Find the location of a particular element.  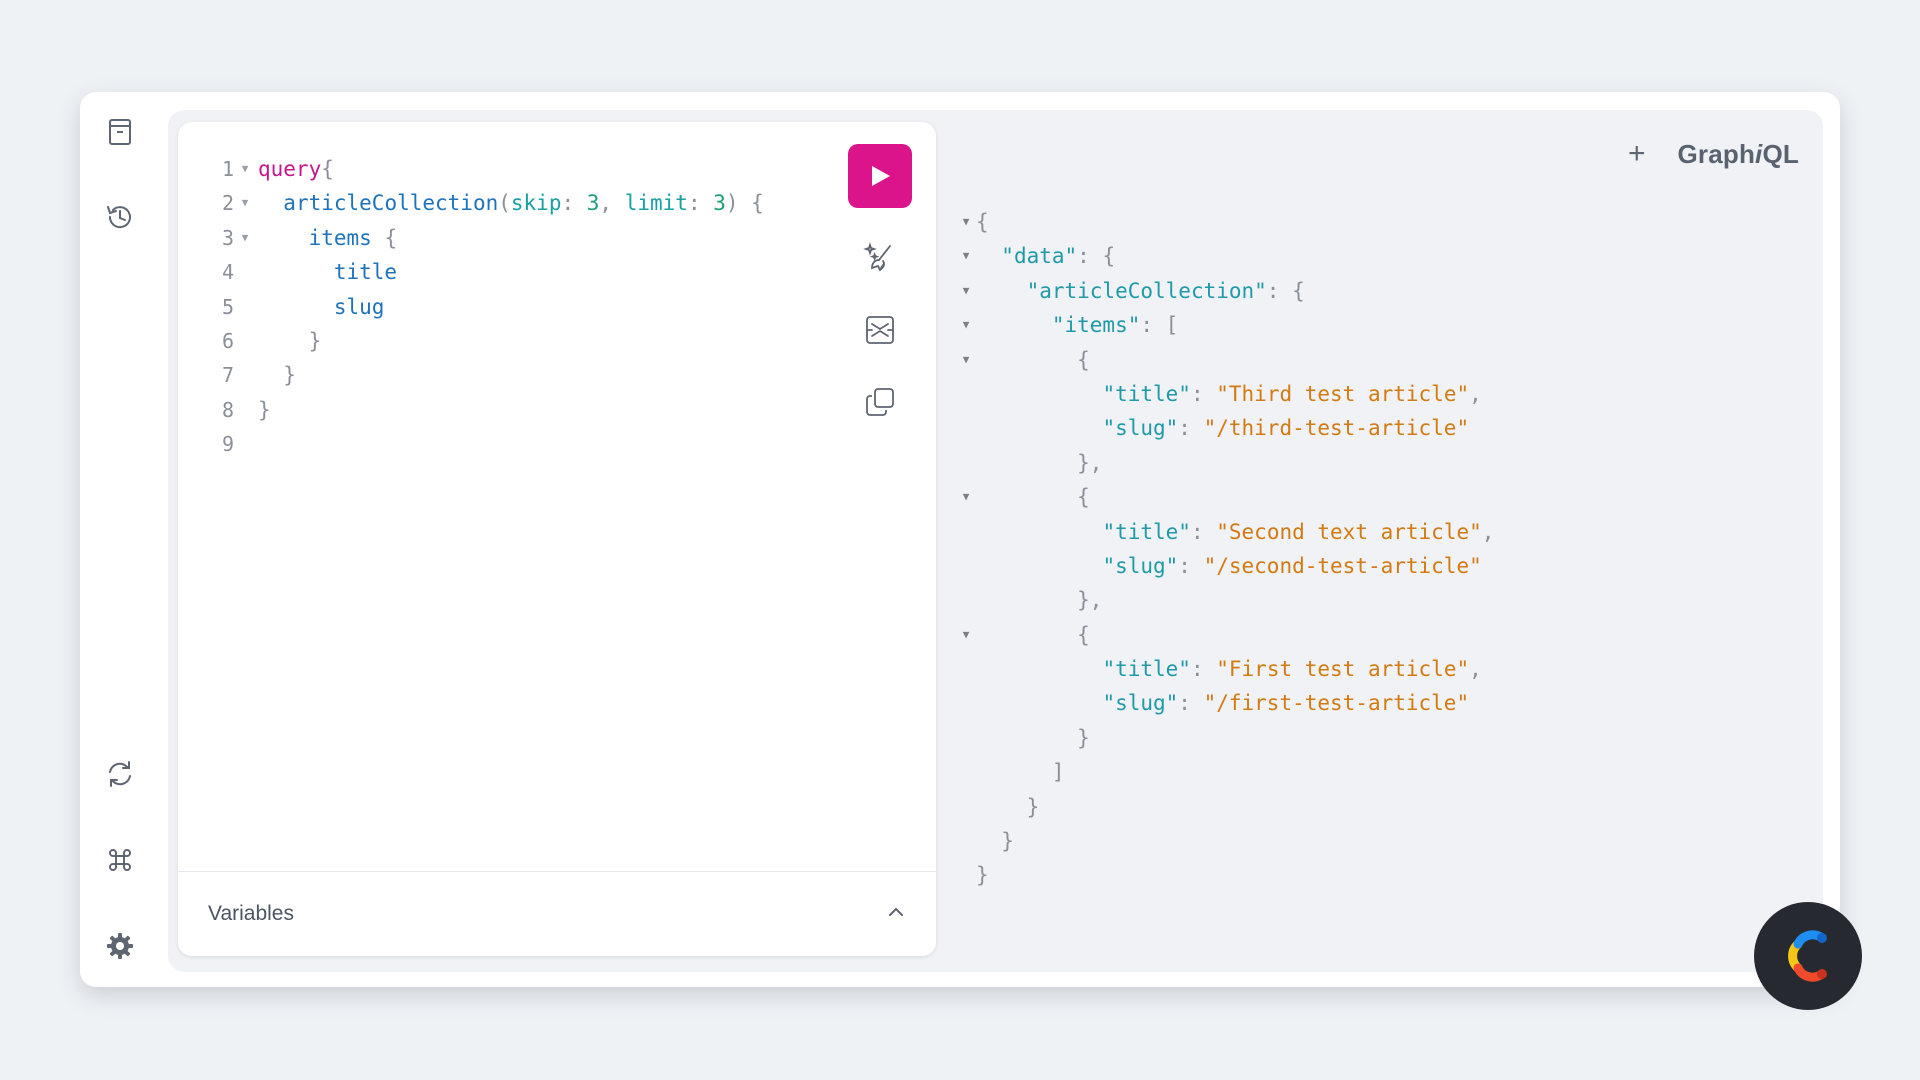

result-line: "slug": "/first-test-article" is located at coordinates (1368, 703).